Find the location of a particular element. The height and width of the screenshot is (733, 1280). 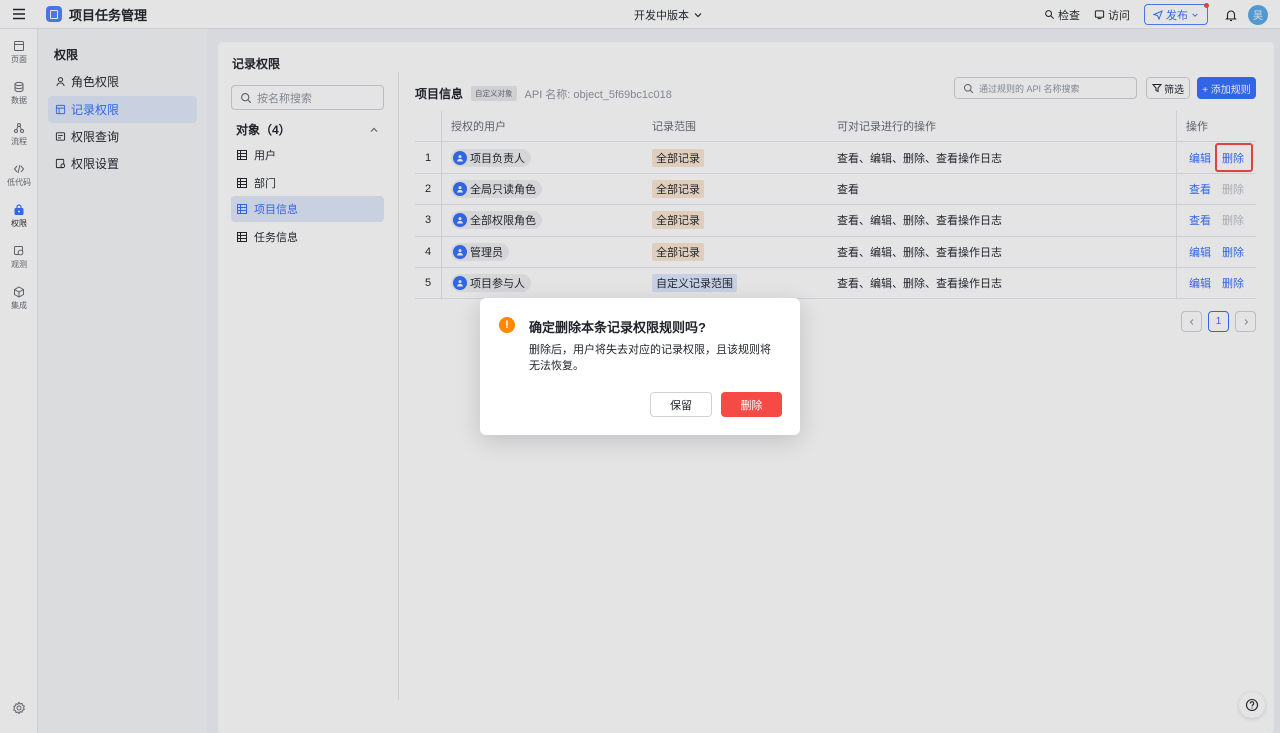

confirm-delete-button: 删除 is located at coordinates (751, 404).